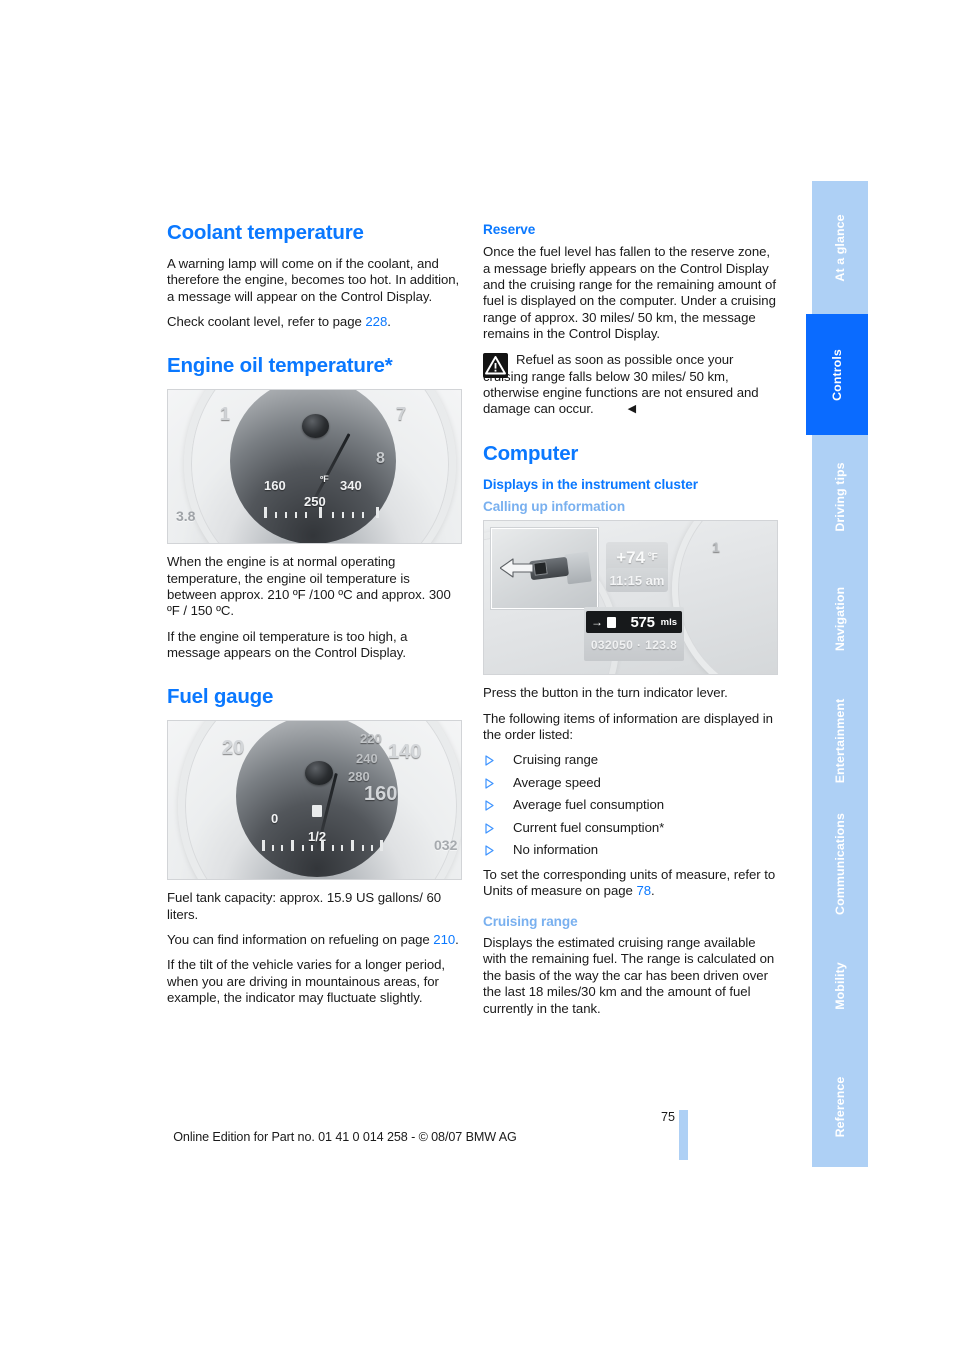  I want to click on range-arrow-icon: →, so click(597, 622).